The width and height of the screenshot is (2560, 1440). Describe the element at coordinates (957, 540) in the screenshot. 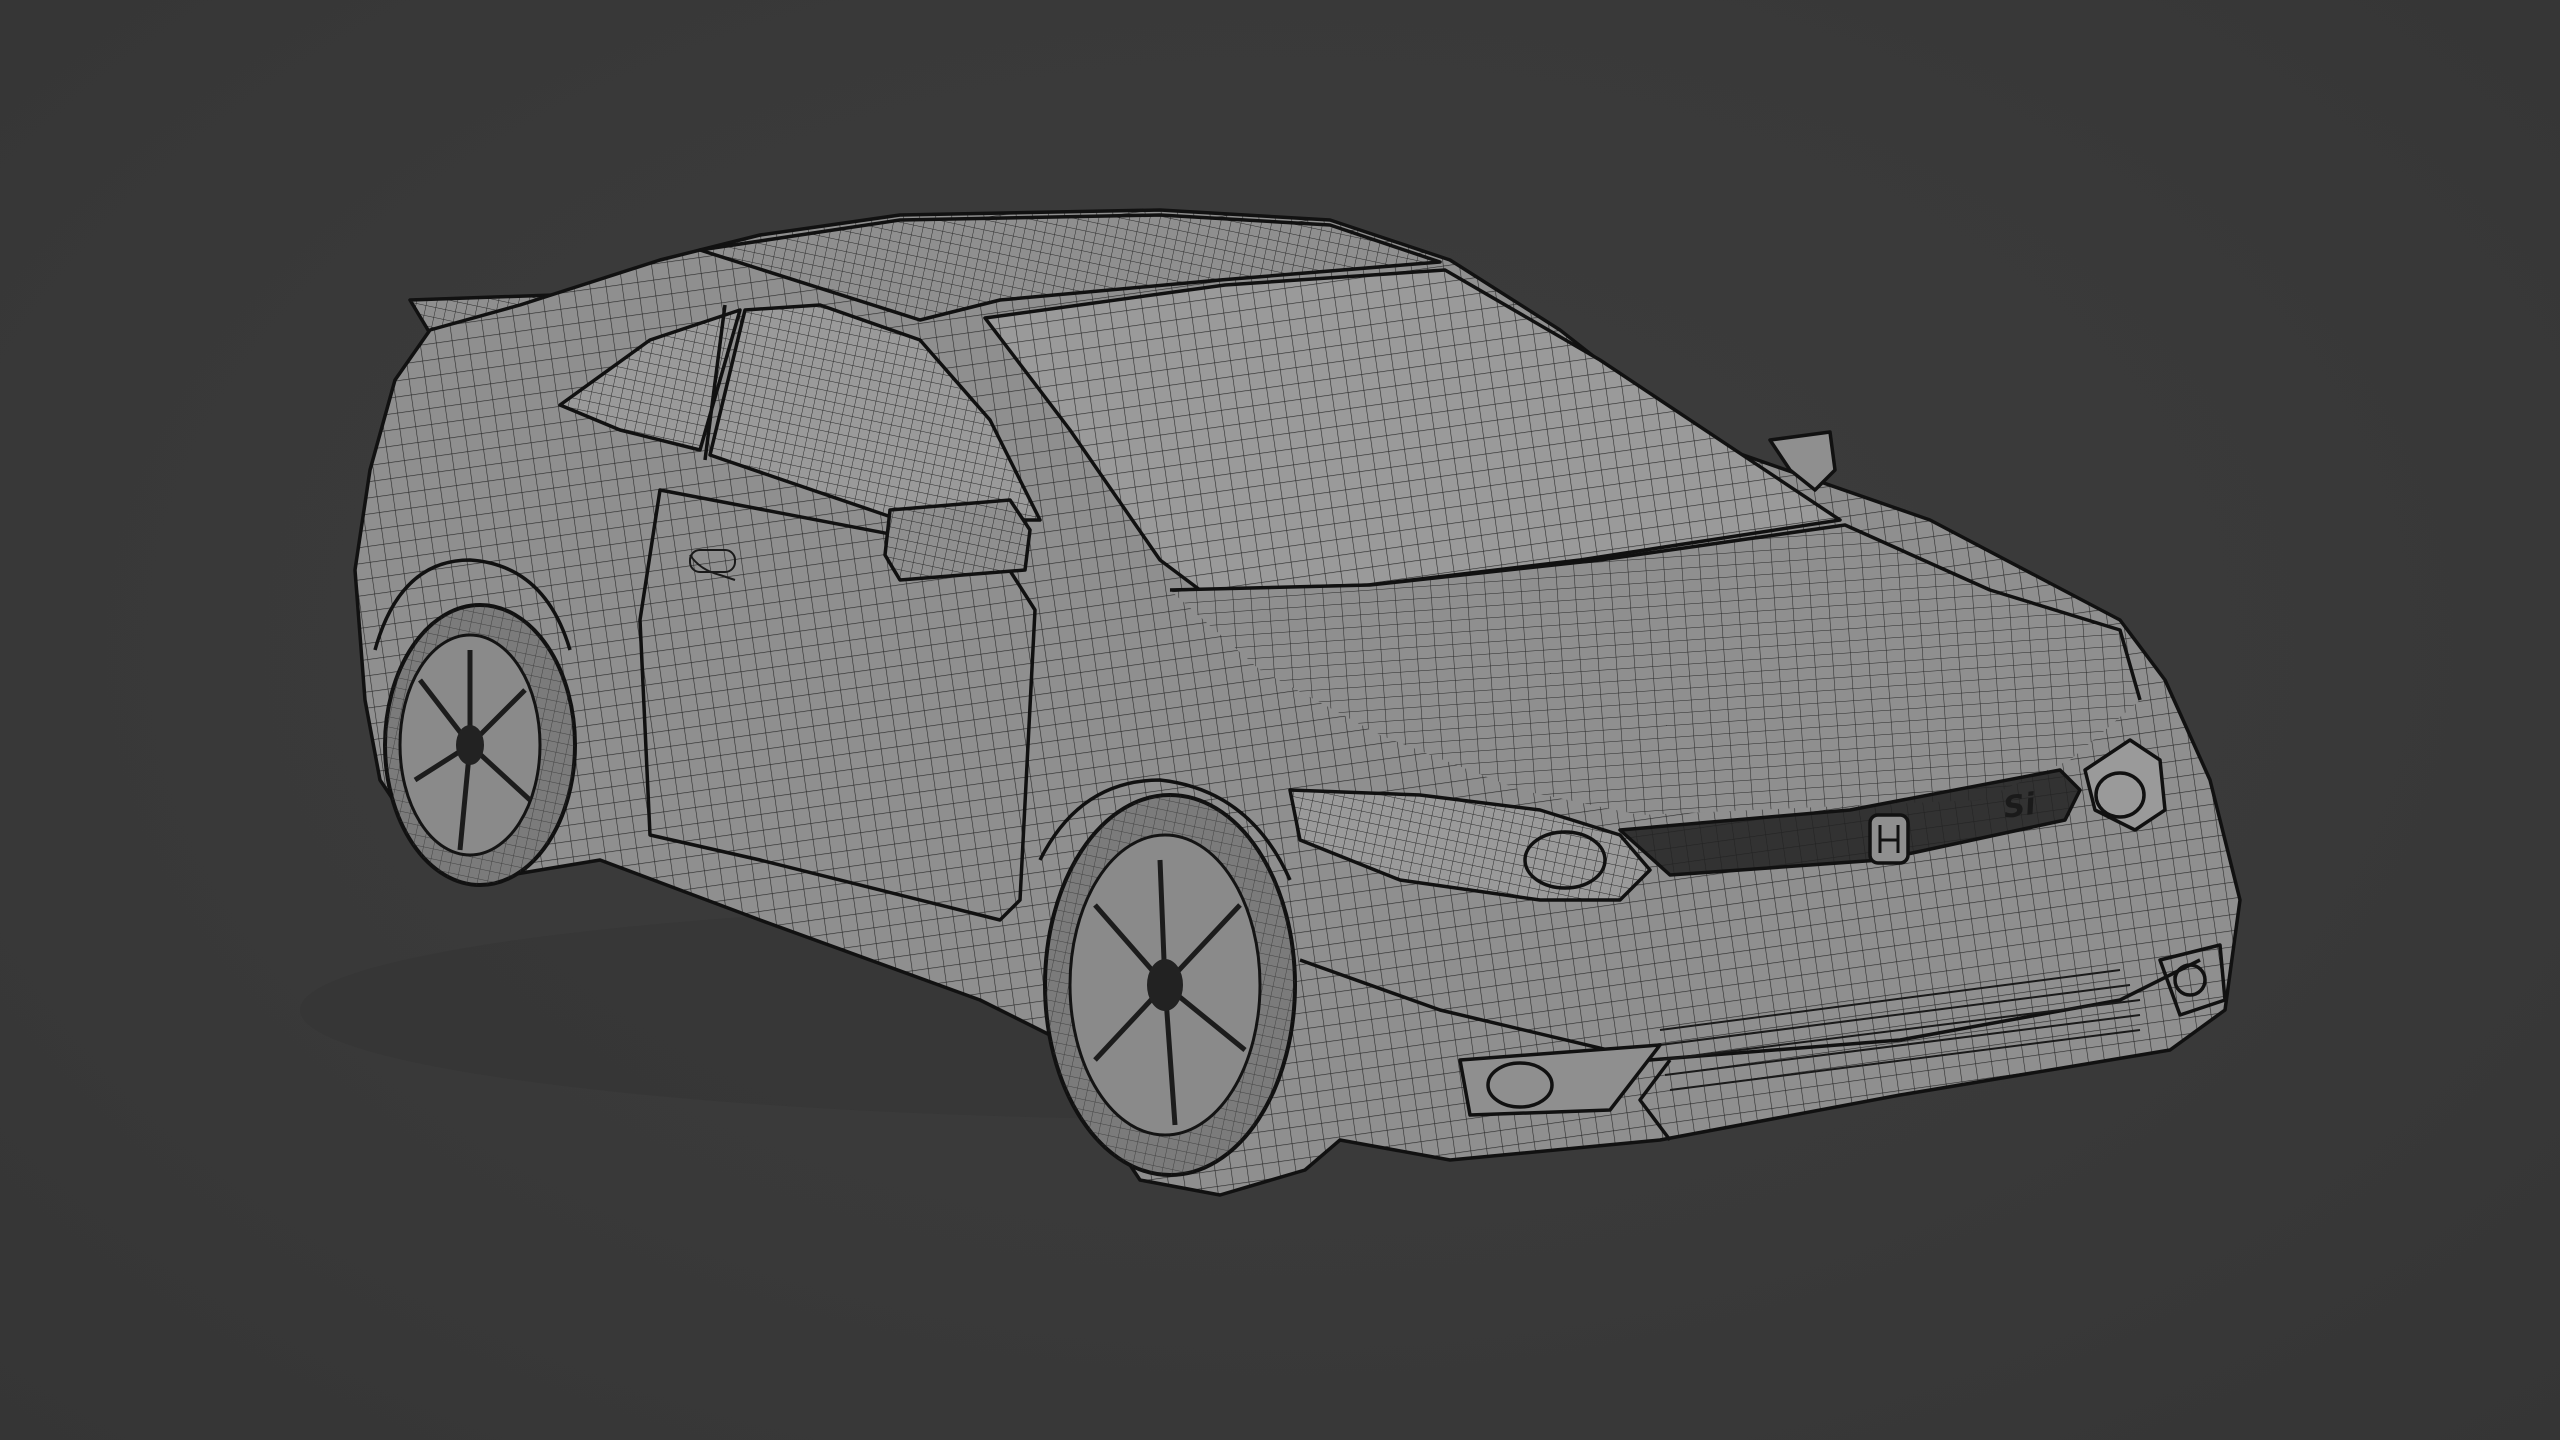

I see `side-mirror` at that location.